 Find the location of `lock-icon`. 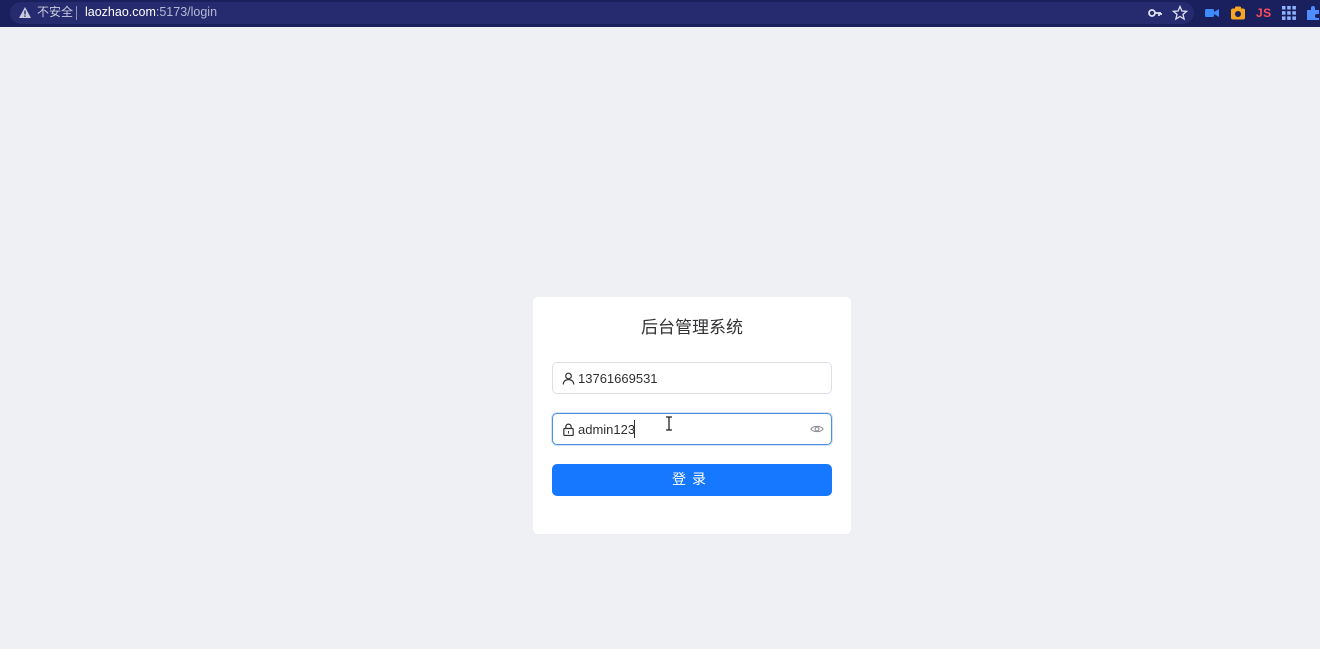

lock-icon is located at coordinates (568, 429).